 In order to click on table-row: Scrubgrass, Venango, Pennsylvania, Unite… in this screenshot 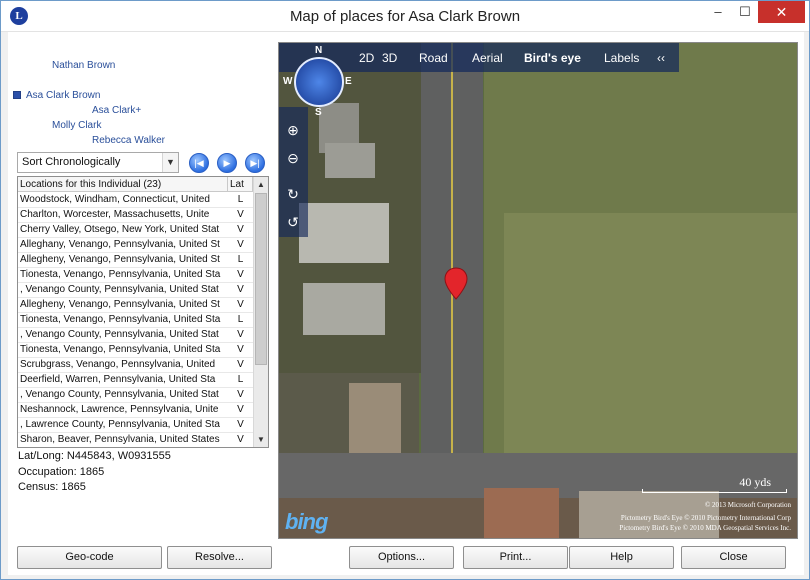, I will do `click(135, 365)`.